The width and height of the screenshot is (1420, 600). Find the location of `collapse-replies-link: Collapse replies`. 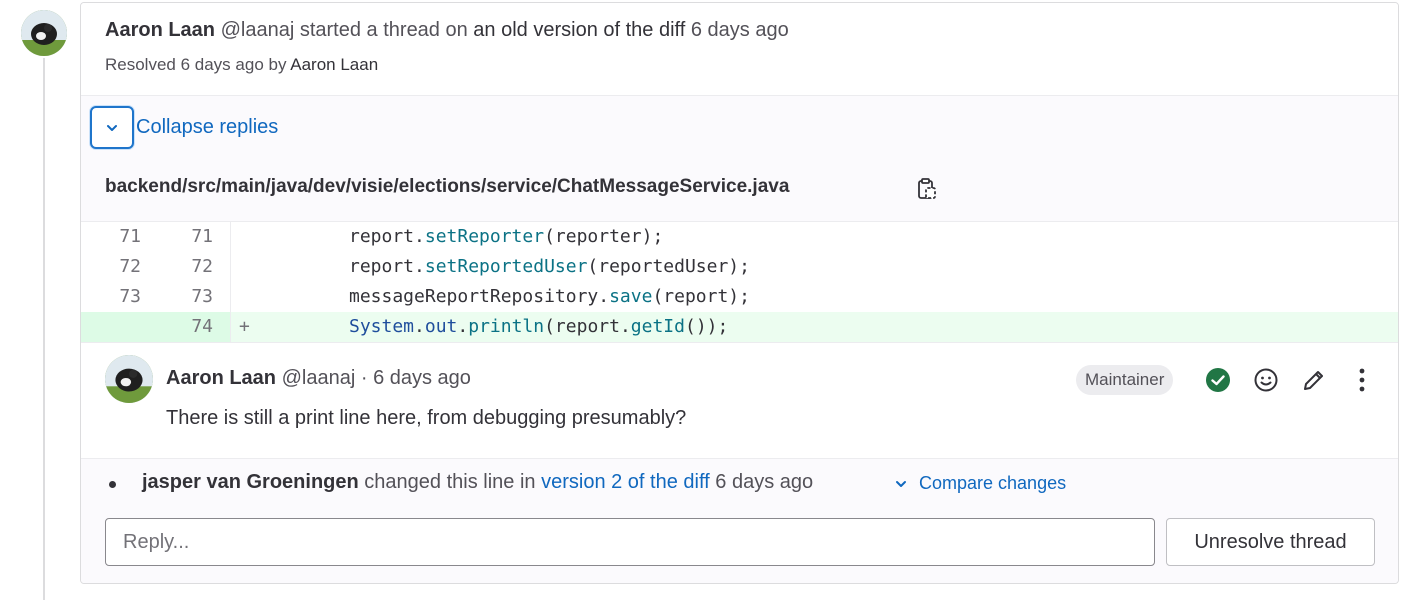

collapse-replies-link: Collapse replies is located at coordinates (207, 127).